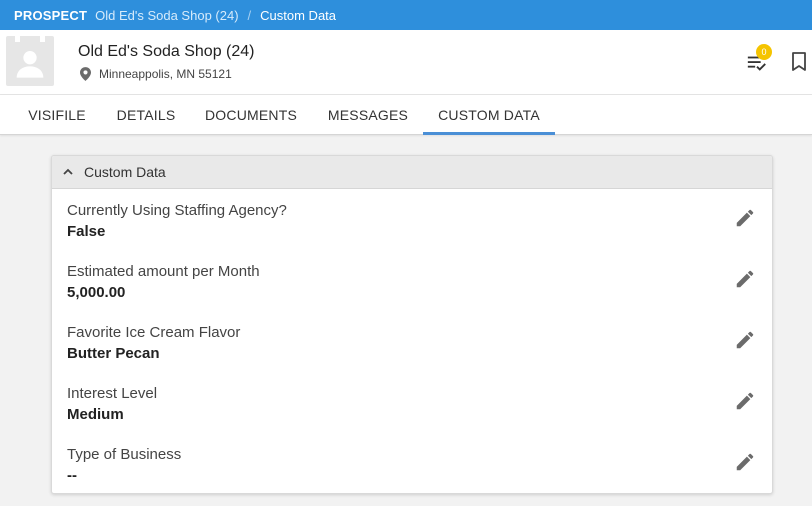 The width and height of the screenshot is (812, 506). What do you see at coordinates (489, 115) in the screenshot?
I see `tab-custom-data: CUSTOM DATA` at bounding box center [489, 115].